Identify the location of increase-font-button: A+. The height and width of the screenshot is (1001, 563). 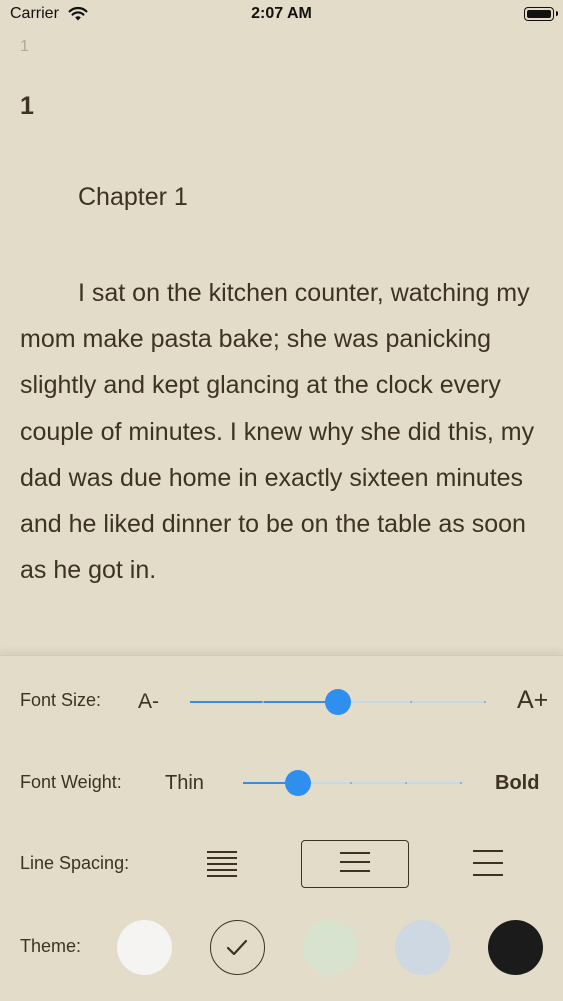
(532, 700).